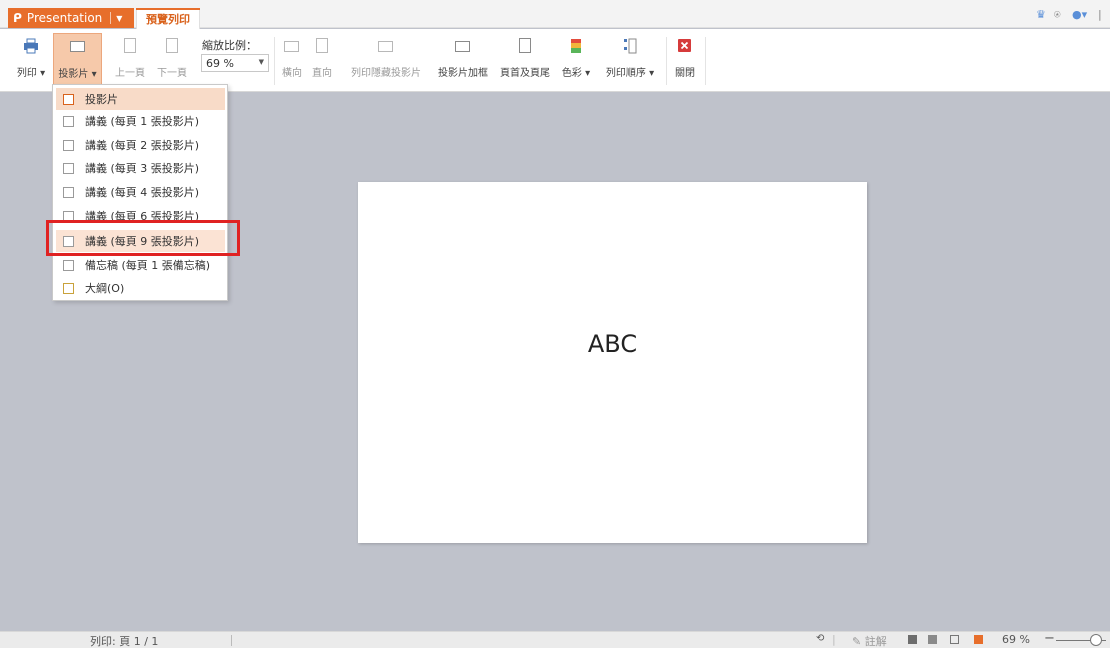 This screenshot has width=1110, height=648. I want to click on printer-icon, so click(31, 46).